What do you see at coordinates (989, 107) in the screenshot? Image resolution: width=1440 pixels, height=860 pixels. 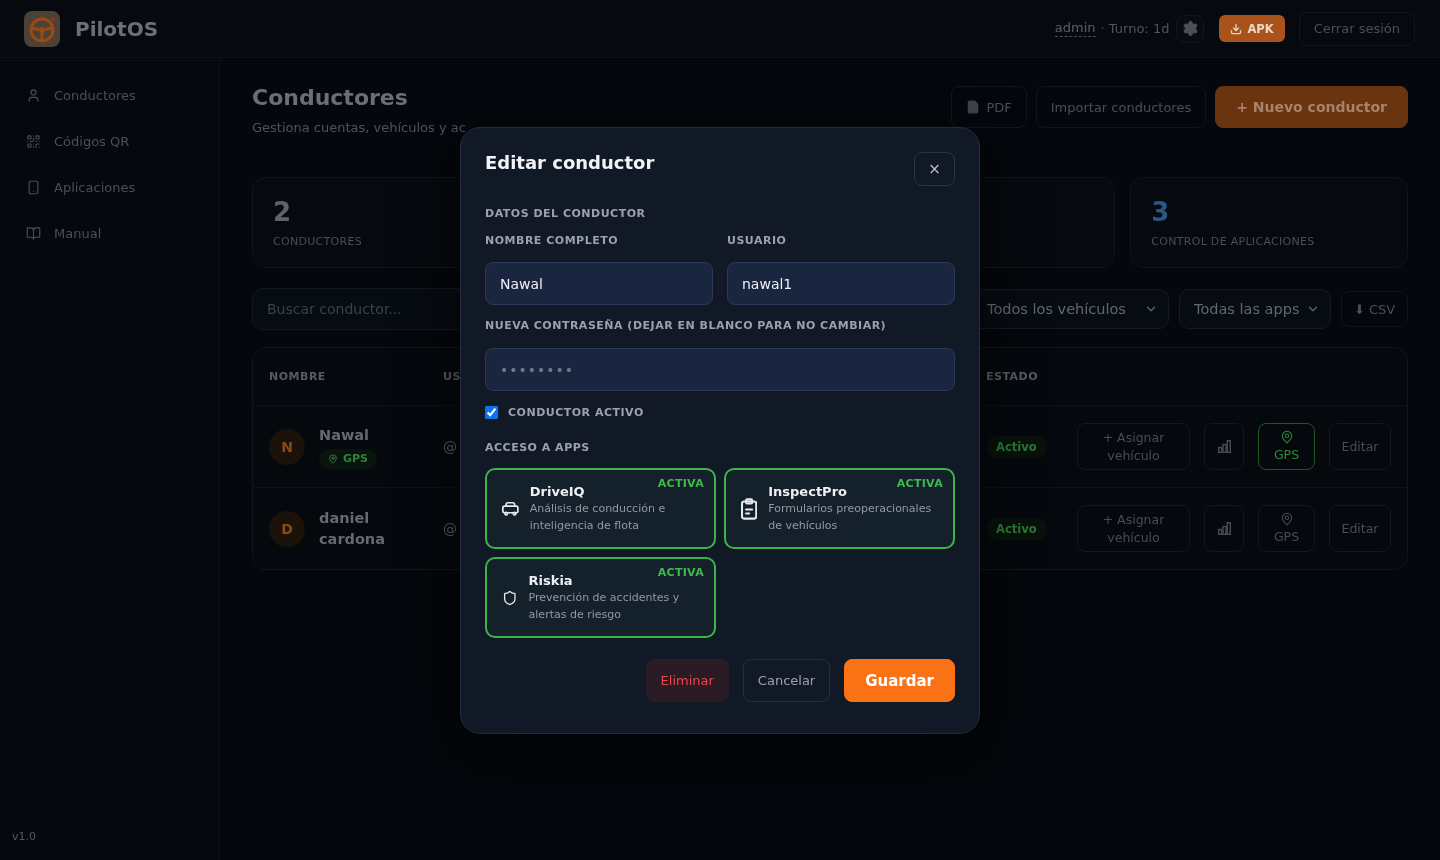 I see `pdf-button: PDF` at bounding box center [989, 107].